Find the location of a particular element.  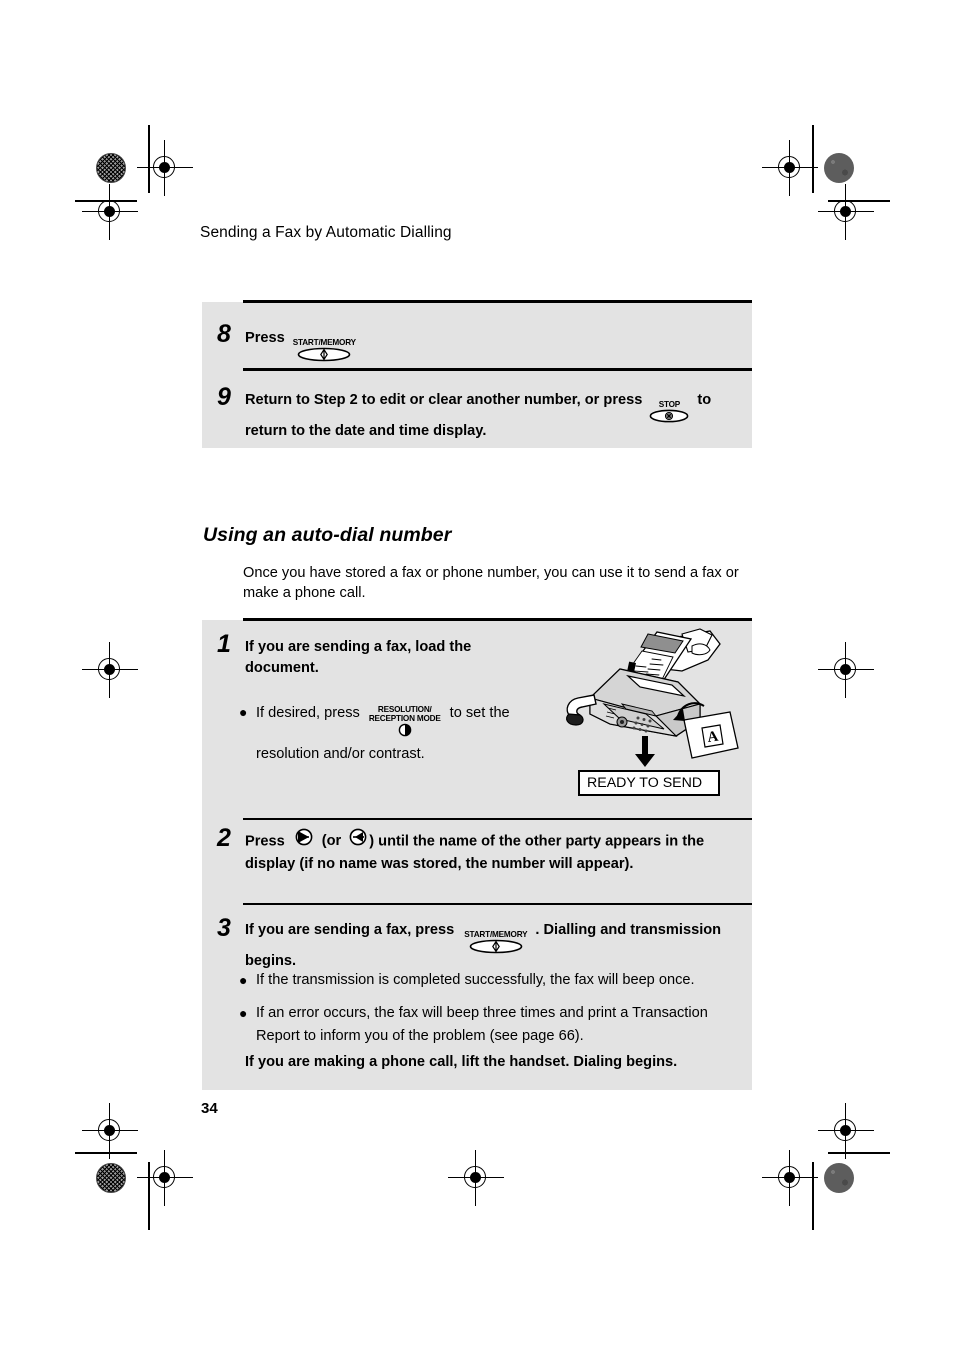

trim-line-top-left-horizontal is located at coordinates (106, 201).